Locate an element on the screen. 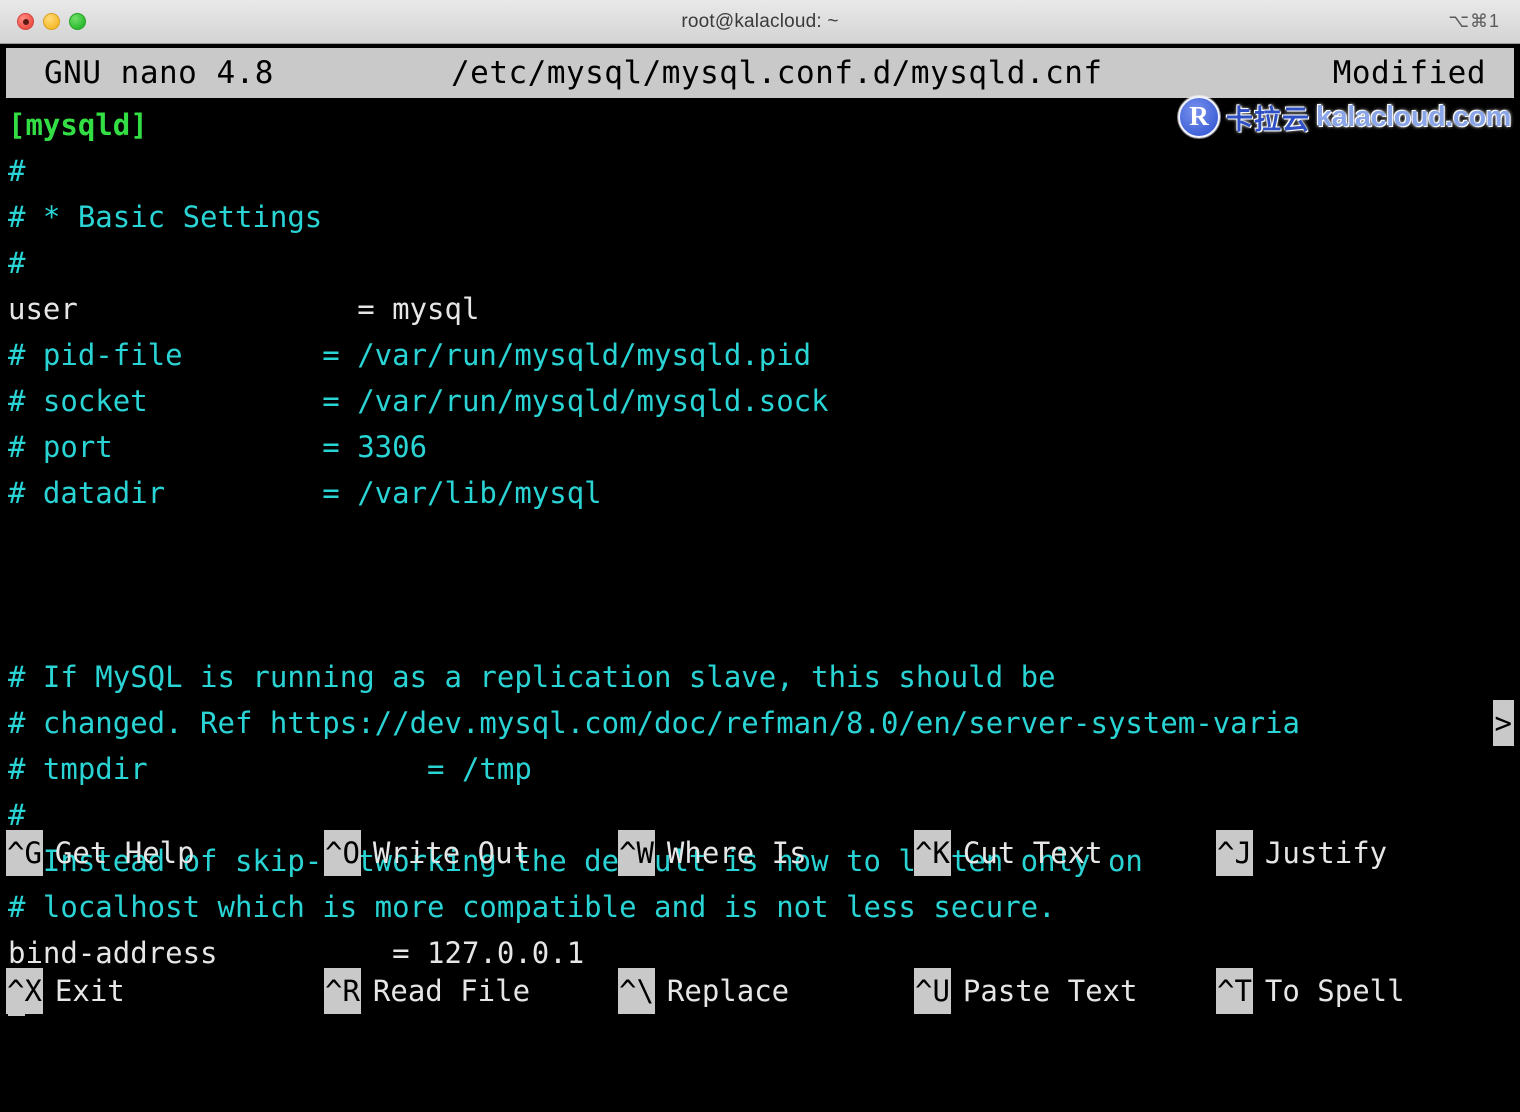  shortcut-key: ^T is located at coordinates (1234, 991).